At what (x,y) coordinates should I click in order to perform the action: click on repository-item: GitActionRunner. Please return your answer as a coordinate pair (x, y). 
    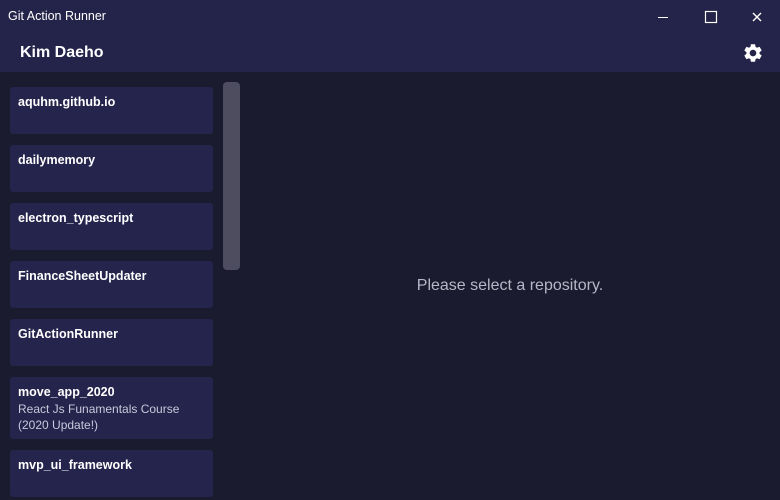
    Looking at the image, I should click on (111, 342).